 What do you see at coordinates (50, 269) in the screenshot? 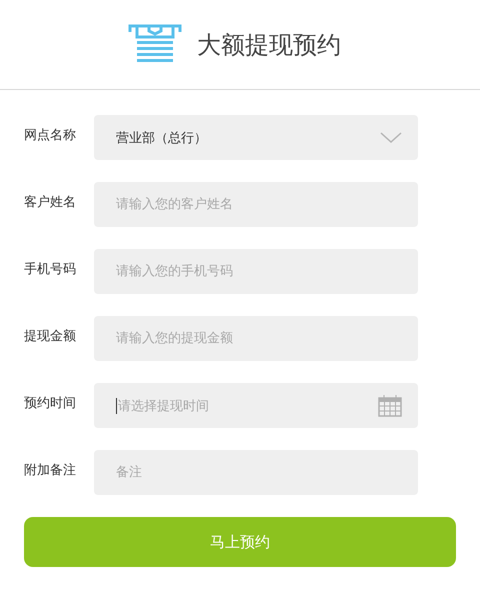
I see `field-label: 手机号码` at bounding box center [50, 269].